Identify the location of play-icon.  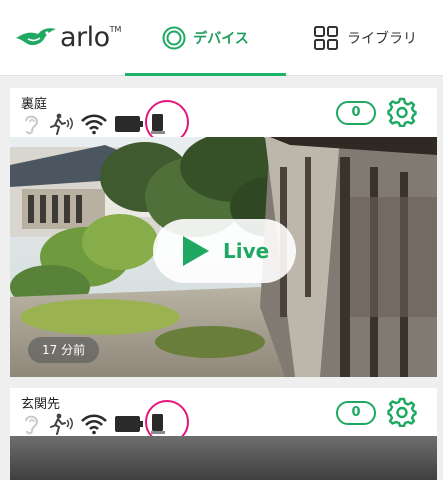
(196, 251).